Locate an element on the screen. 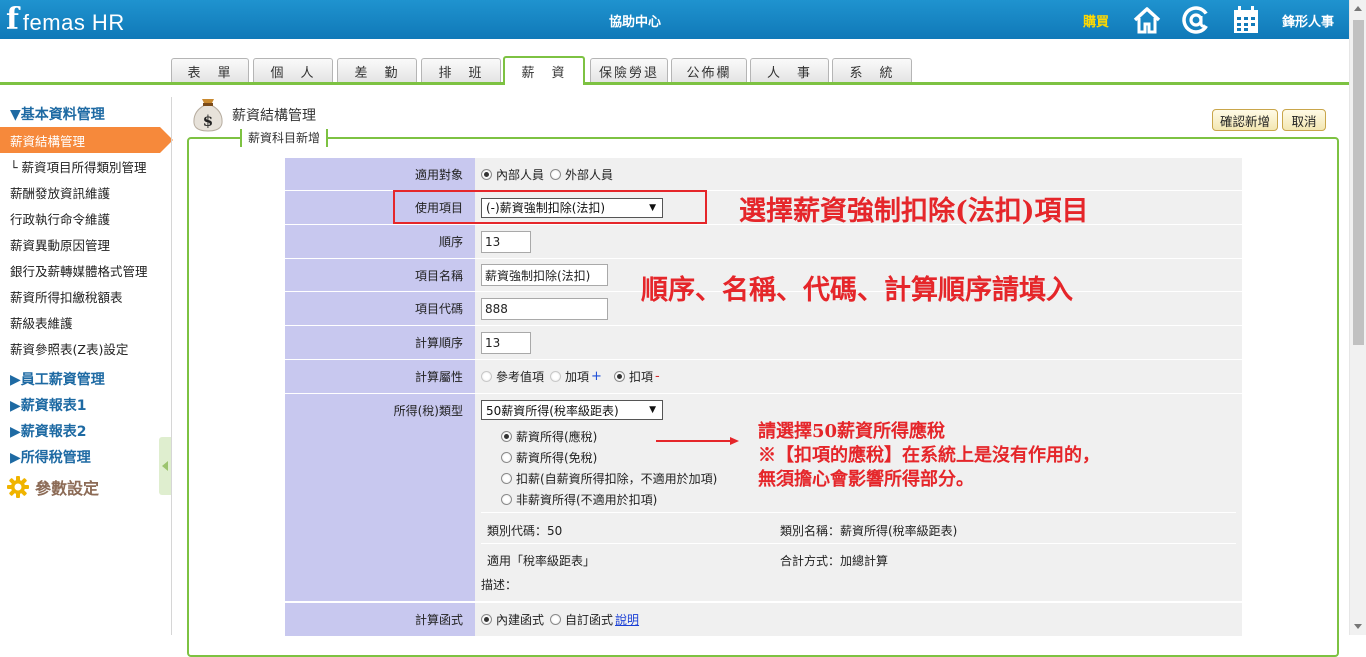 The image size is (1366, 657). tab-bulletin: 公佈欄 is located at coordinates (709, 71).